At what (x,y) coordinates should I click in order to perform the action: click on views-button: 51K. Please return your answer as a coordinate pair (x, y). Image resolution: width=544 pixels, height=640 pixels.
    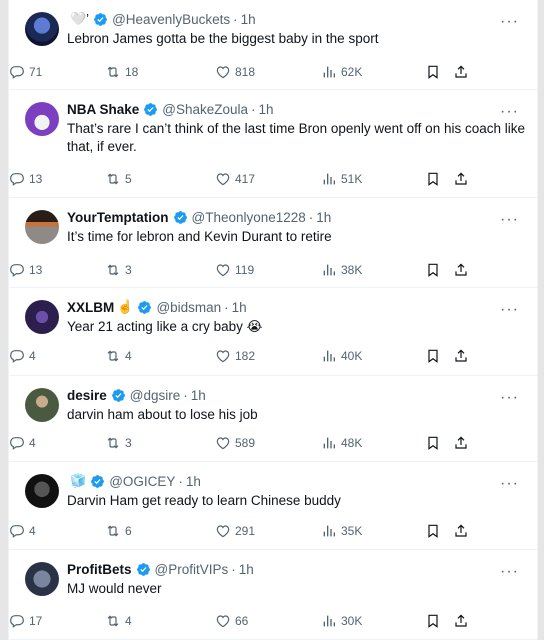
    Looking at the image, I should click on (341, 179).